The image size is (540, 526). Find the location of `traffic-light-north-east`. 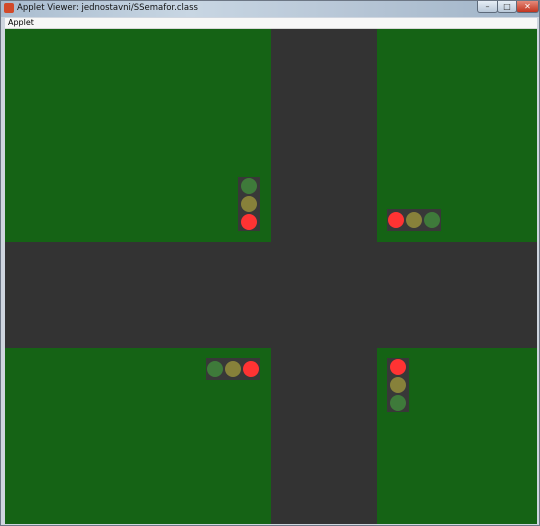

traffic-light-north-east is located at coordinates (414, 220).